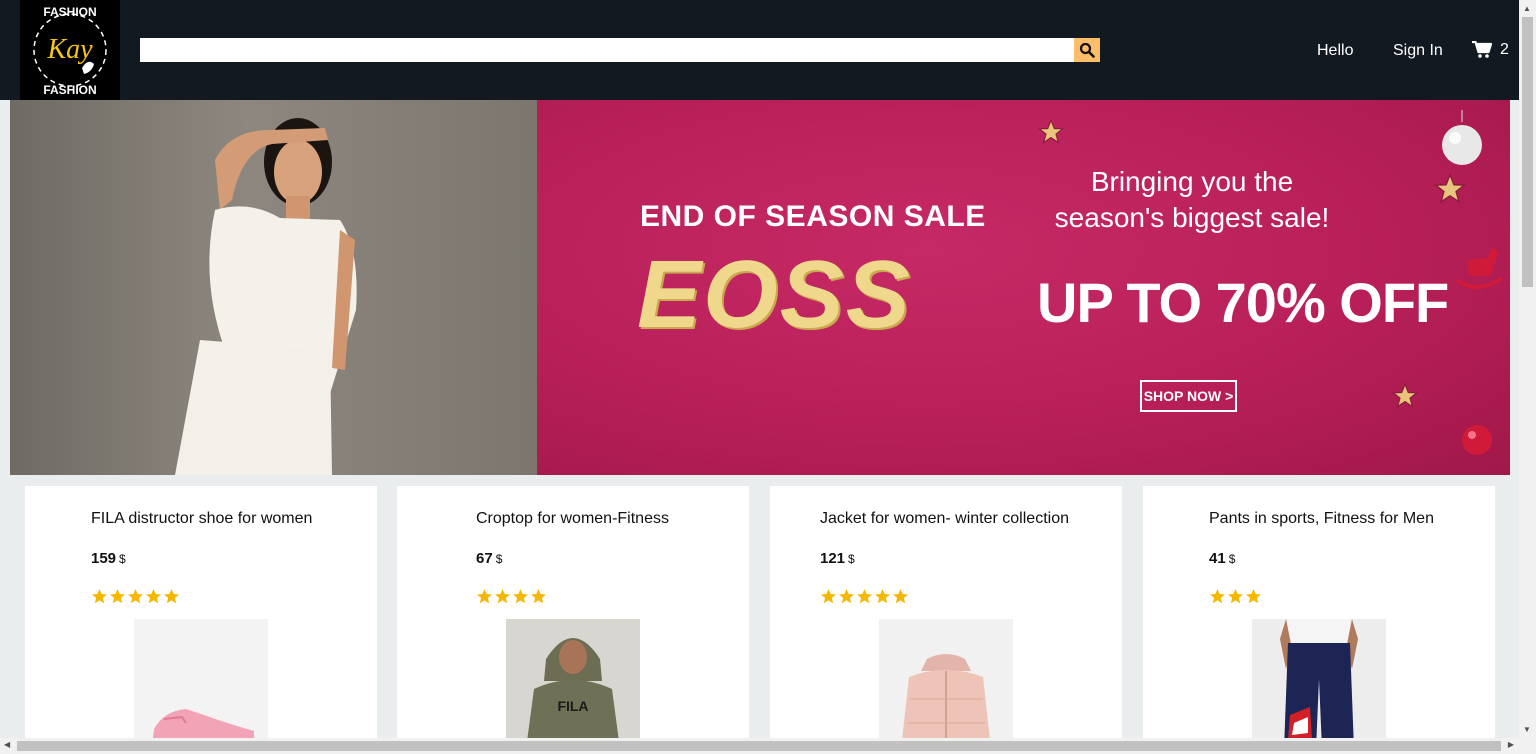  I want to click on price-value: 41, so click(1217, 558).